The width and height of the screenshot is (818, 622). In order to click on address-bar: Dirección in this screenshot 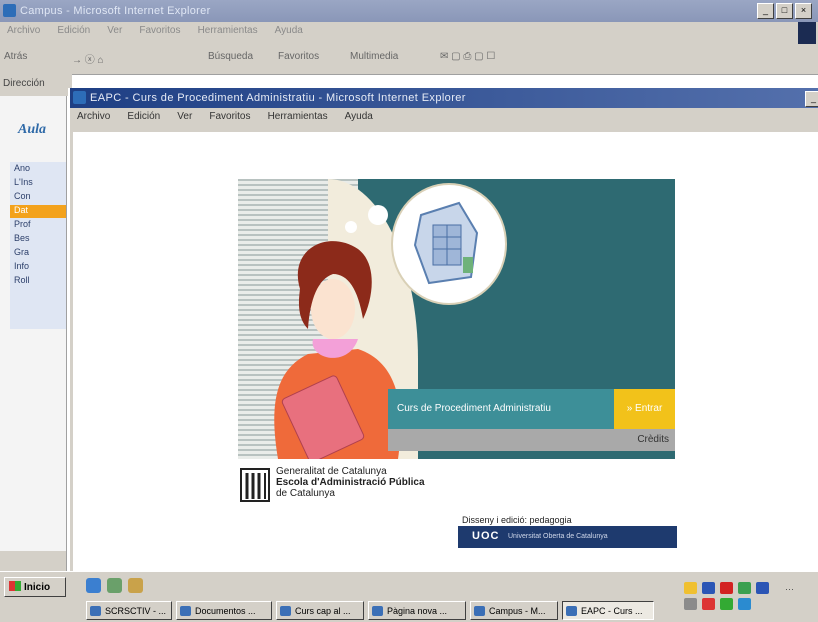, I will do `click(36, 85)`.